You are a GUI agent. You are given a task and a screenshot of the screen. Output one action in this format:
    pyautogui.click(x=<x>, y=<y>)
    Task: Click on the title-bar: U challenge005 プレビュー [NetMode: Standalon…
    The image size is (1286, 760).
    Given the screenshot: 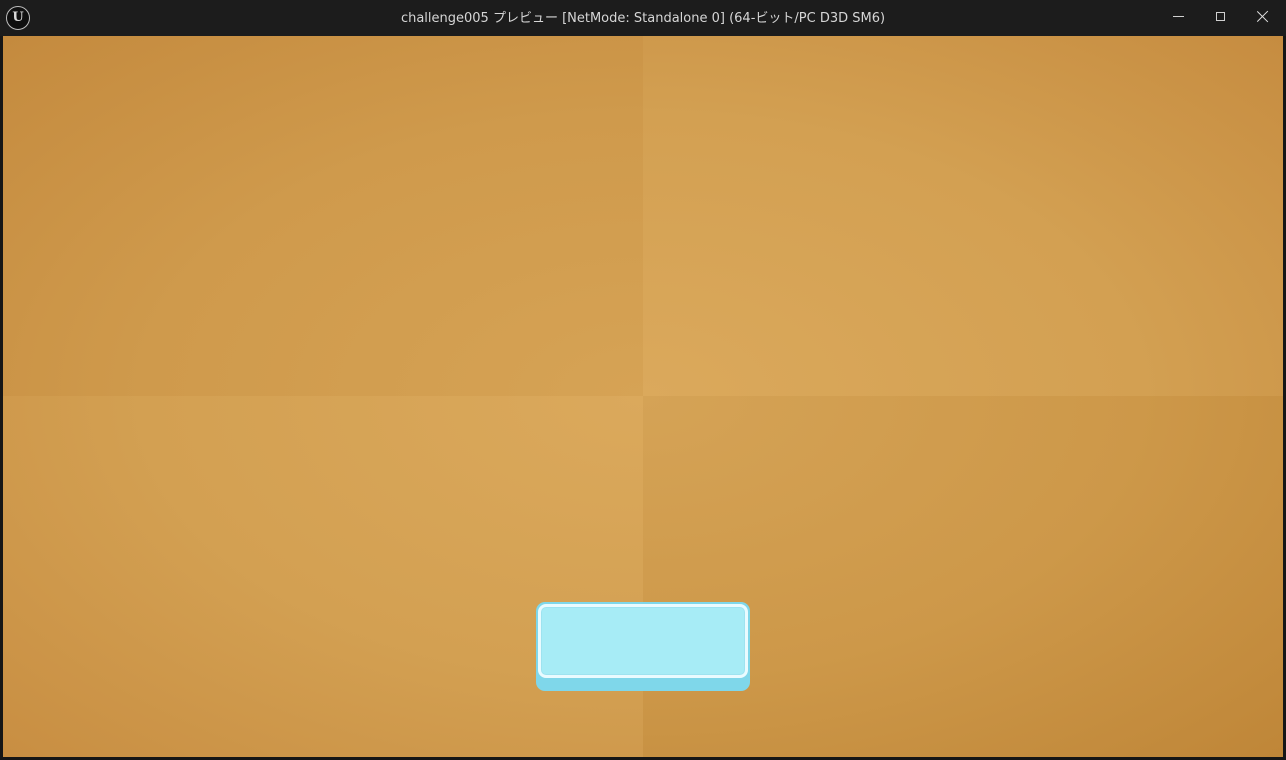 What is the action you would take?
    pyautogui.click(x=643, y=18)
    